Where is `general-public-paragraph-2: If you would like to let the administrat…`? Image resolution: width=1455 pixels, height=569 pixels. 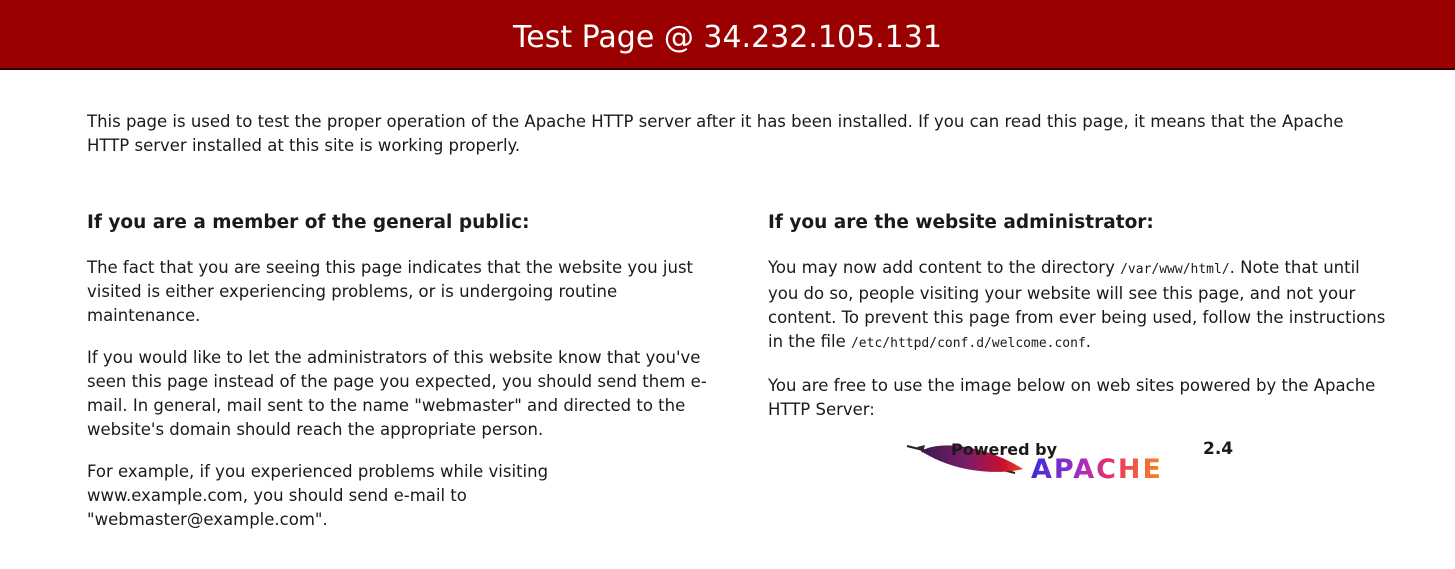
general-public-paragraph-2: If you would like to let the administrat… is located at coordinates (397, 393).